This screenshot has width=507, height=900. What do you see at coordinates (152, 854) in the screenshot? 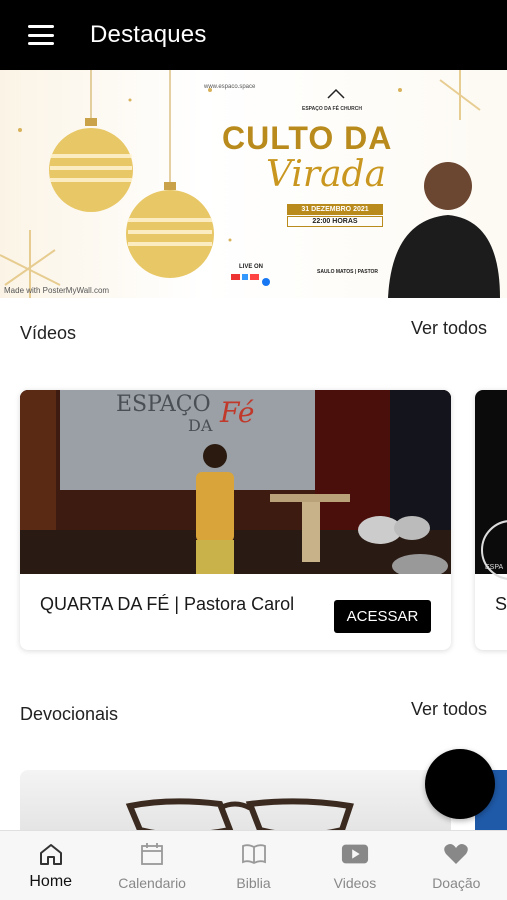
I see `calendar-icon` at bounding box center [152, 854].